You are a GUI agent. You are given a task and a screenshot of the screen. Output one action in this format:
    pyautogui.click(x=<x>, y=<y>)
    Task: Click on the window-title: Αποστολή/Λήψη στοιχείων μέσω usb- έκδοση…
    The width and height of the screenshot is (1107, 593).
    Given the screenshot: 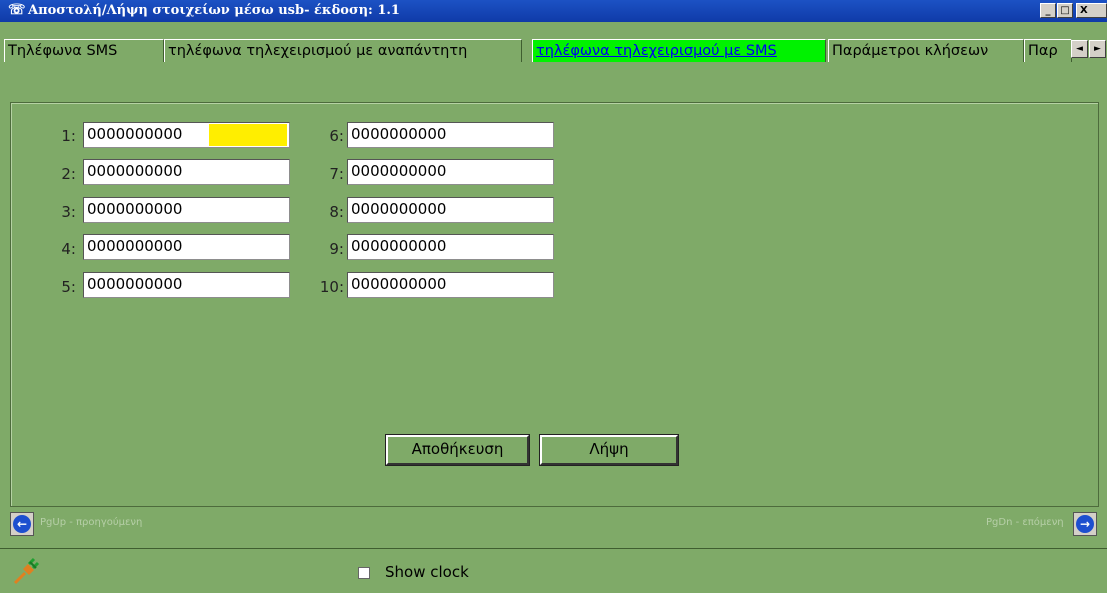 What is the action you would take?
    pyautogui.click(x=214, y=10)
    